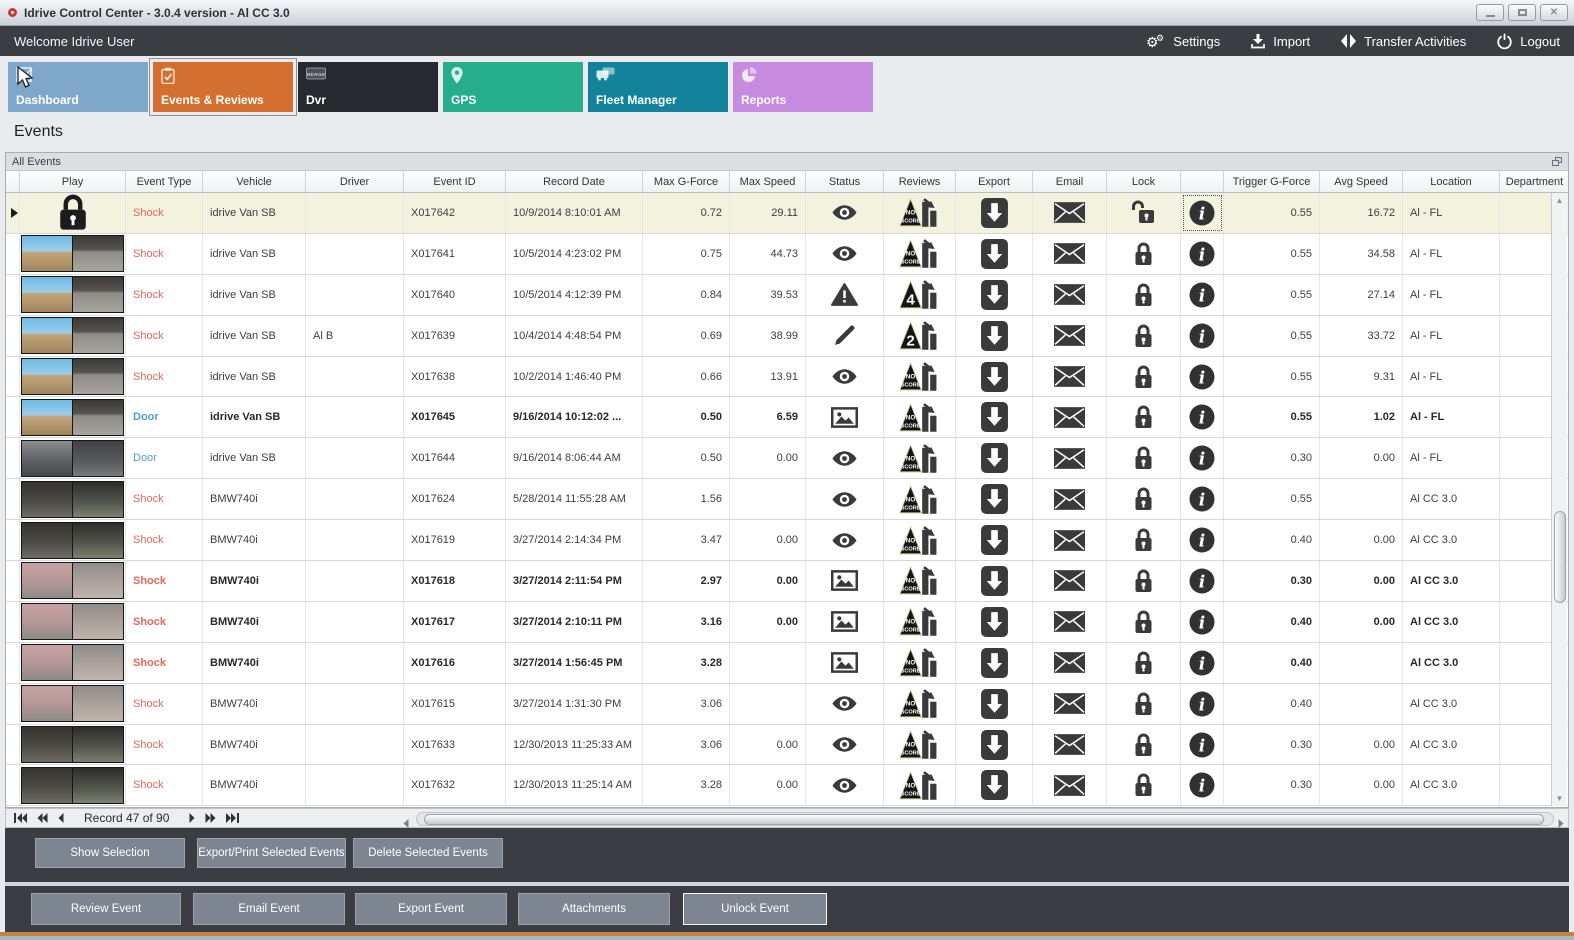 The image size is (1574, 940). Describe the element at coordinates (233, 818) in the screenshot. I see `last-record-button` at that location.